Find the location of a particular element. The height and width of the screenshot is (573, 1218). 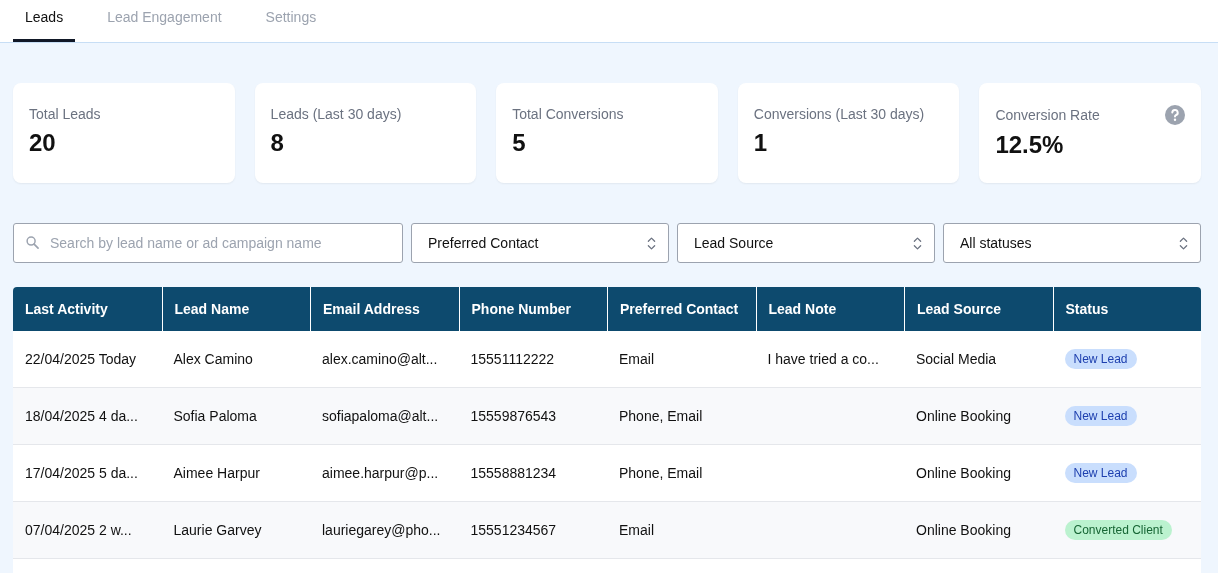

stat-value: 20 is located at coordinates (43, 143).